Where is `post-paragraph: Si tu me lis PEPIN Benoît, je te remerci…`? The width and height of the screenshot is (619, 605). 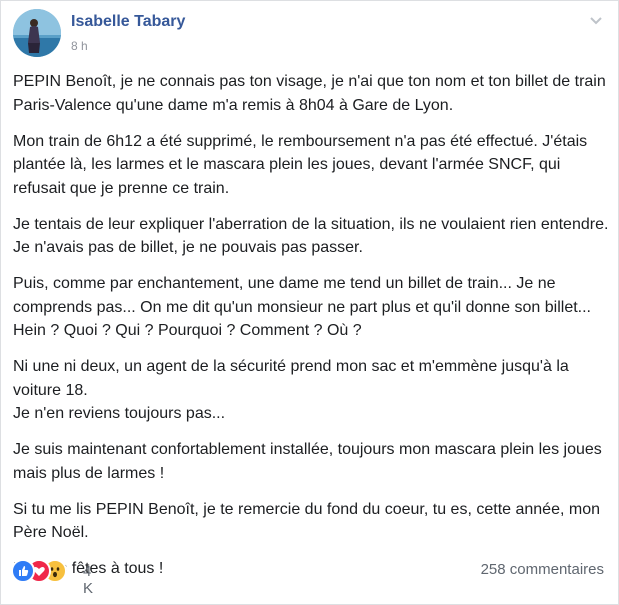
post-paragraph: Si tu me lis PEPIN Benoît, je te remerci… is located at coordinates (306, 521).